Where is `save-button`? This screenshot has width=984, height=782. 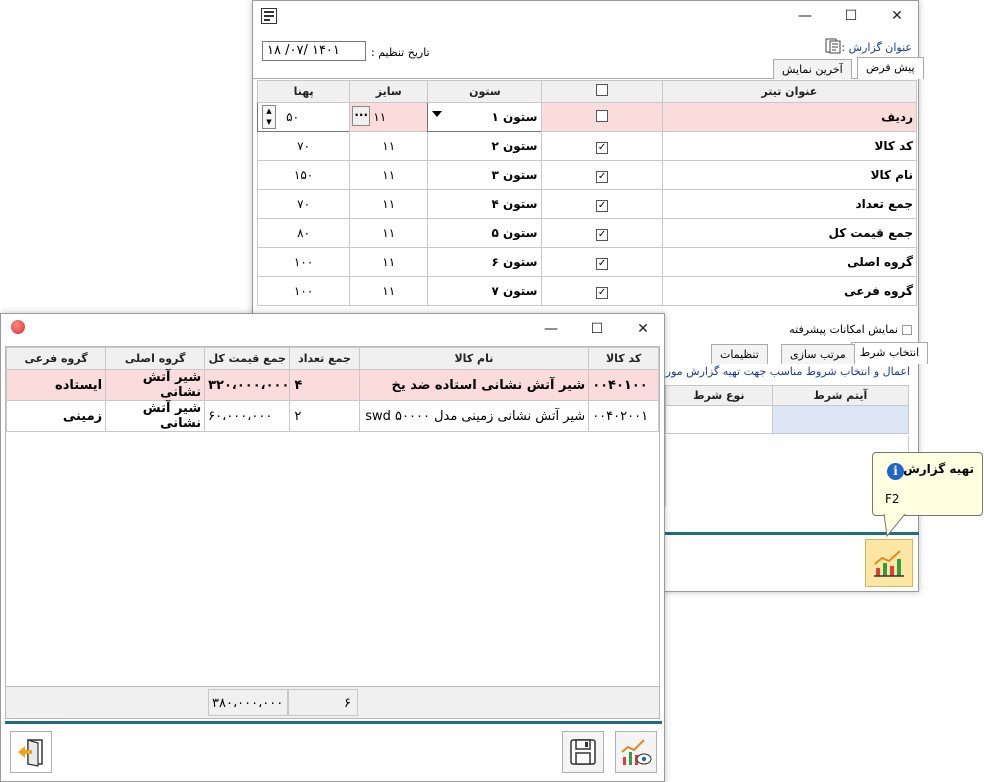
save-button is located at coordinates (583, 752).